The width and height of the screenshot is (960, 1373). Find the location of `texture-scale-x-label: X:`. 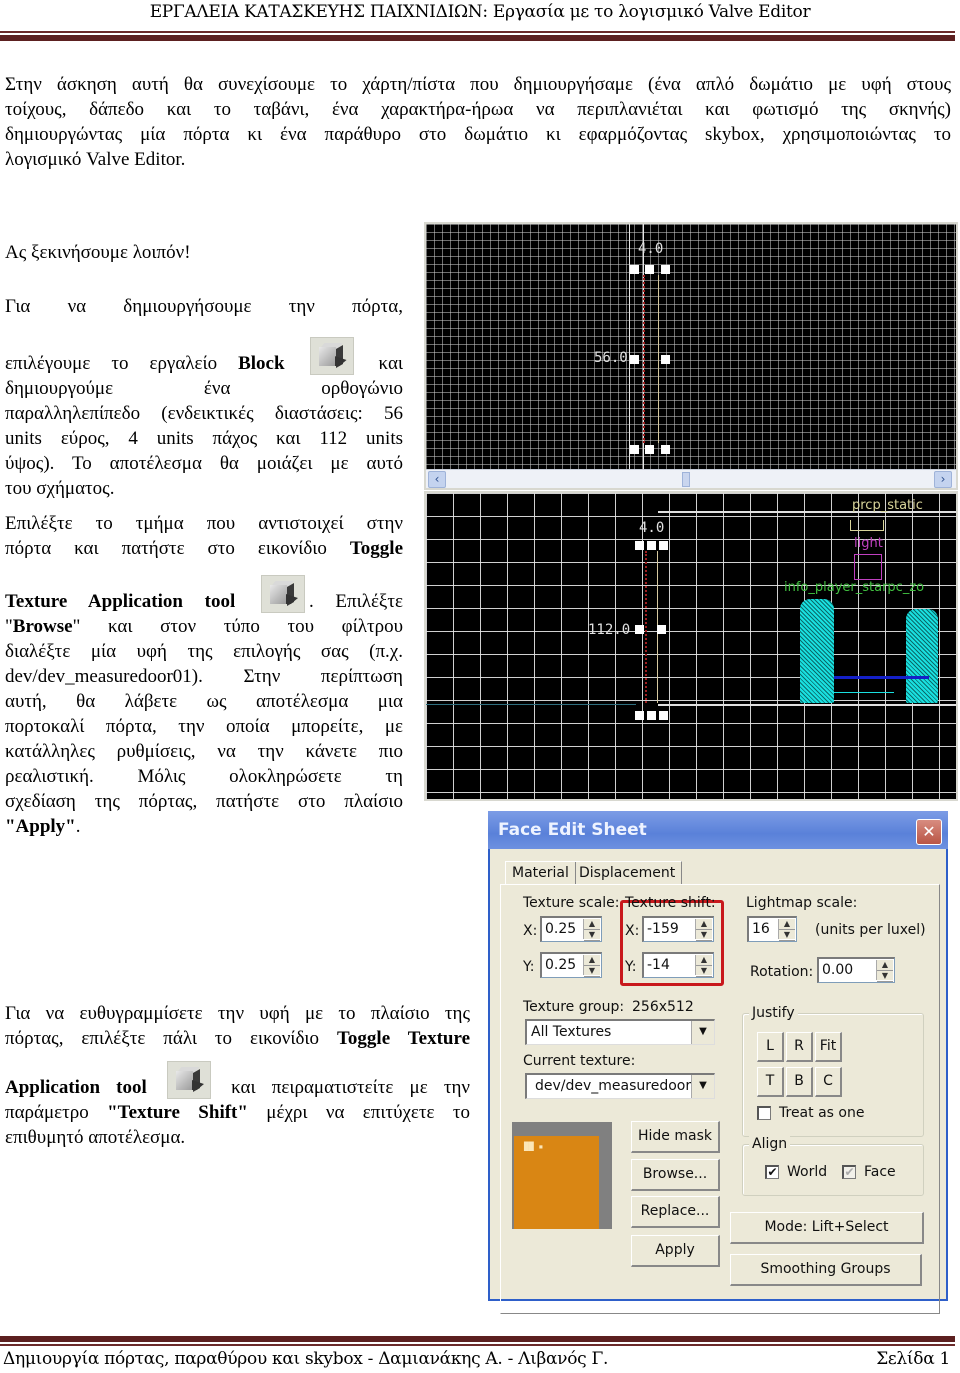

texture-scale-x-label: X: is located at coordinates (530, 931).